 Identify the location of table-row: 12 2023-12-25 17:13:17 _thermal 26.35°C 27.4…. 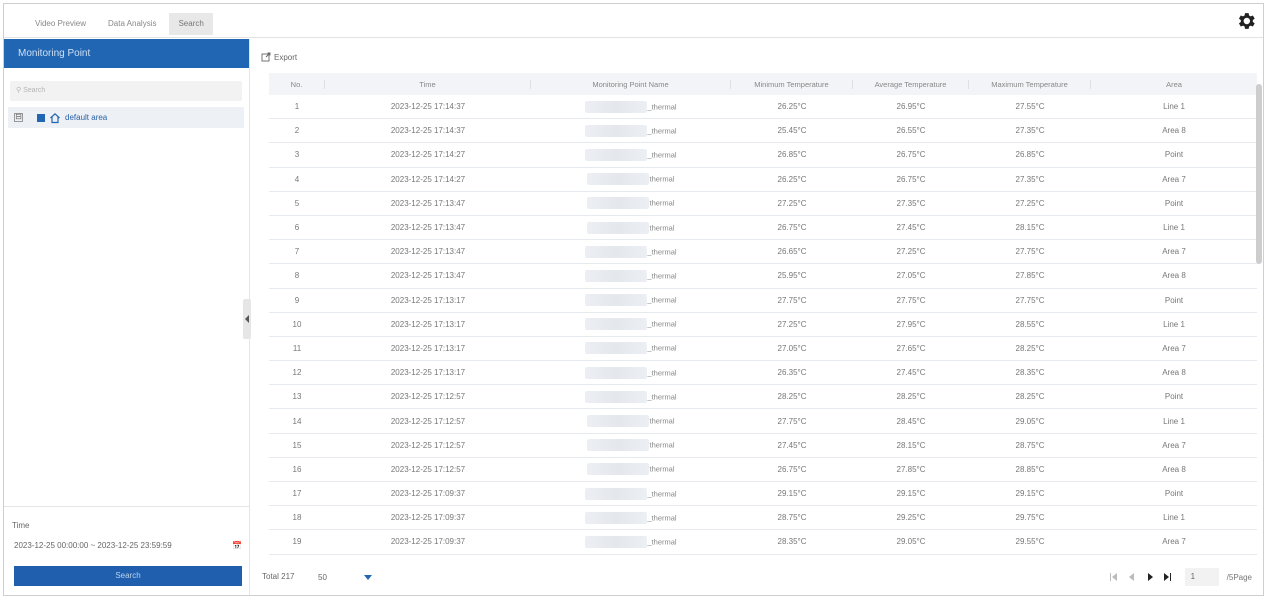
(763, 373).